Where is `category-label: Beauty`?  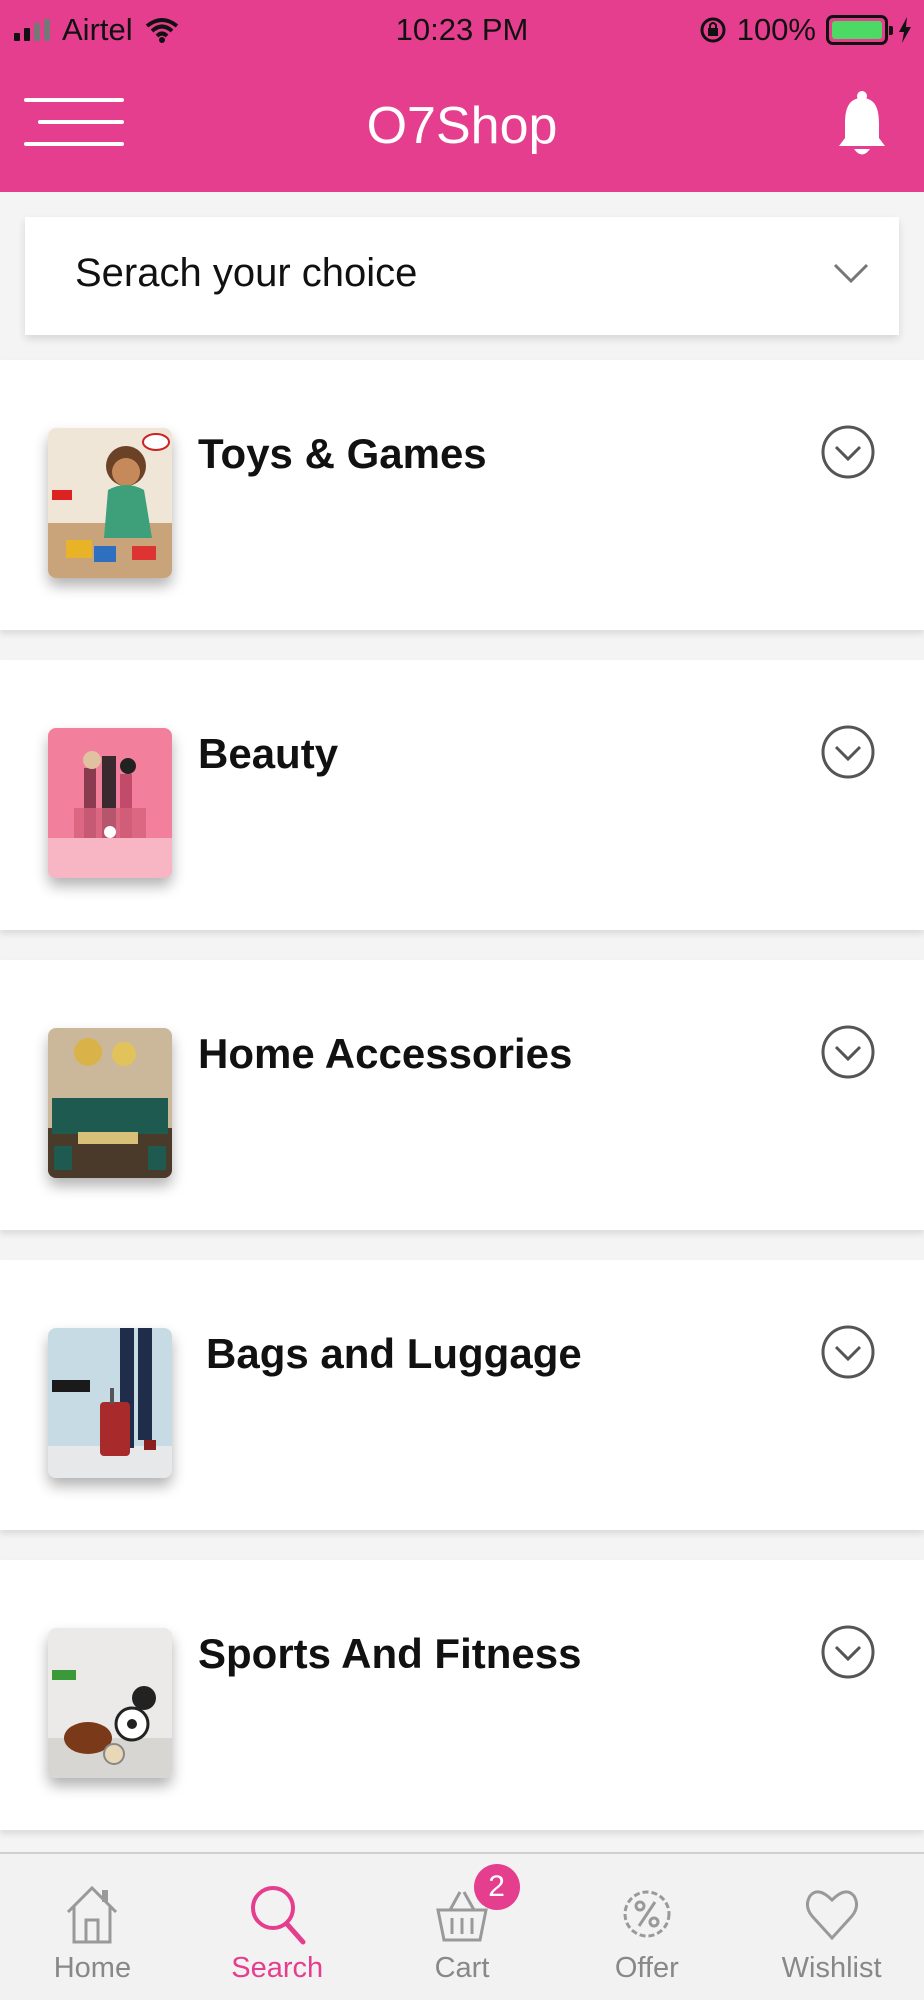
category-label: Beauty is located at coordinates (268, 753).